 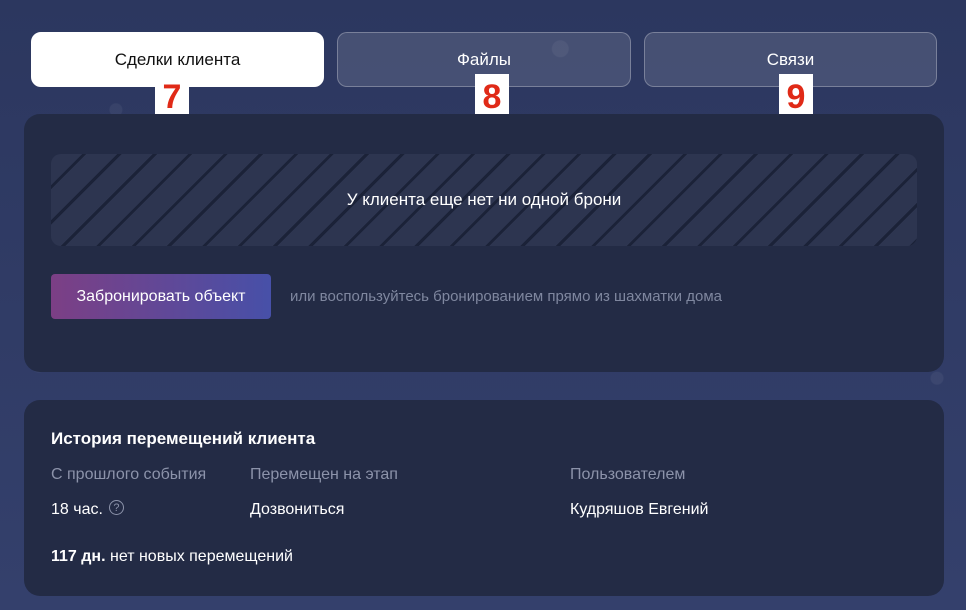 I want to click on summary-days: 117 дн., so click(x=78, y=556).